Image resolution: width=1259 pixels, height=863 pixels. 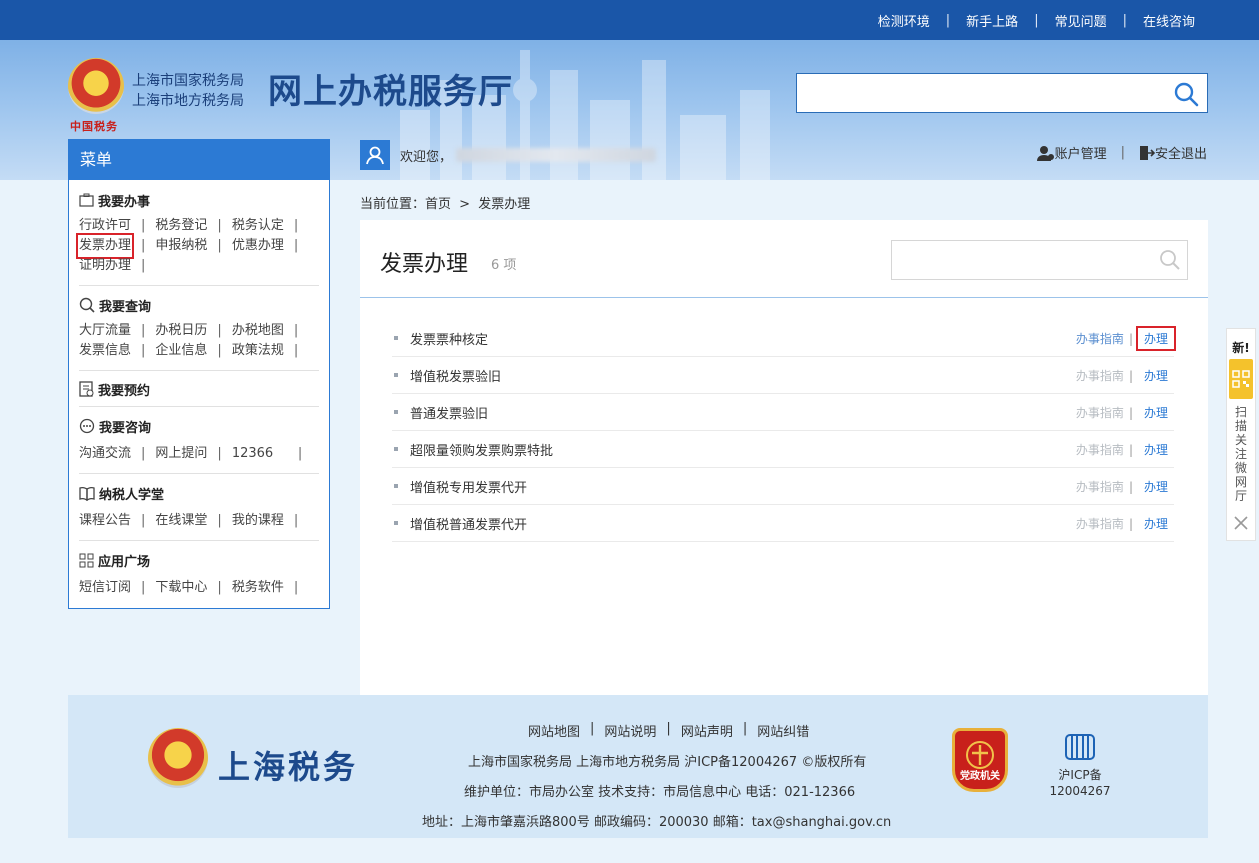 What do you see at coordinates (980, 93) in the screenshot?
I see `header-search-input` at bounding box center [980, 93].